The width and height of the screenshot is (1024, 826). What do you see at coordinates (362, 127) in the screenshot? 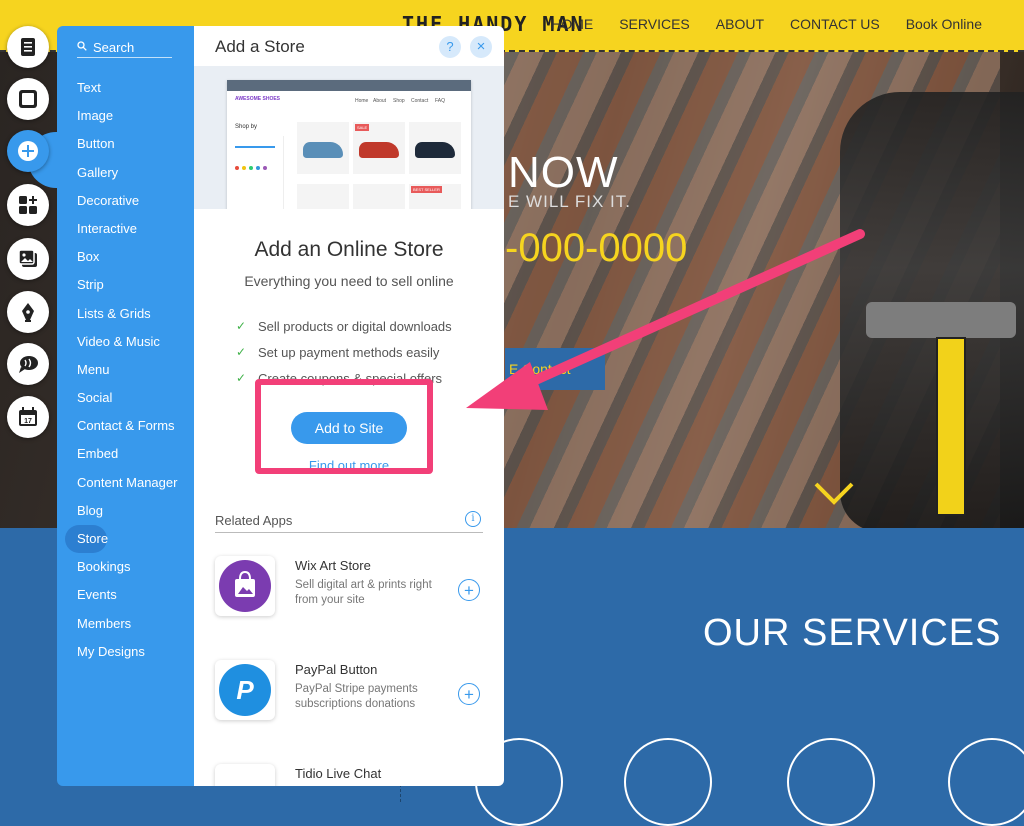
I see `preview-sale-badge: SALE` at bounding box center [362, 127].